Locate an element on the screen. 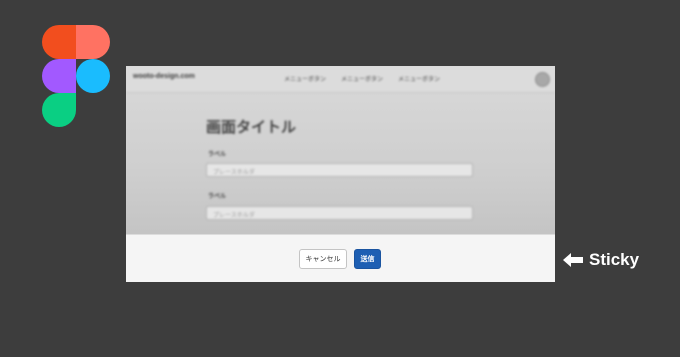  site-logo: wooto-design.com is located at coordinates (164, 76).